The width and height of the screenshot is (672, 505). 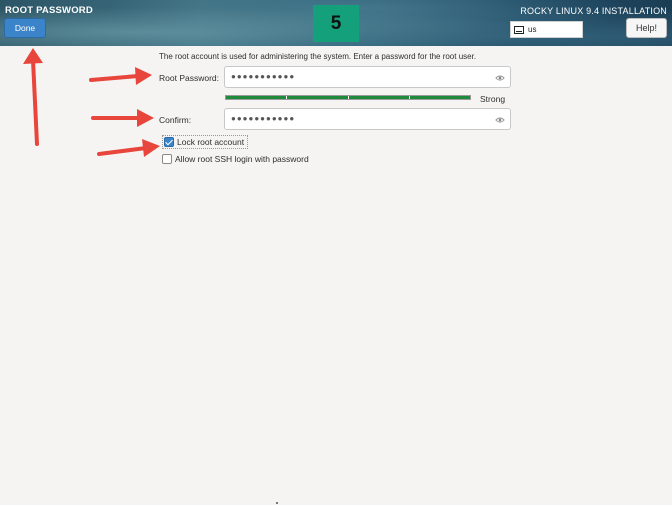 I want to click on lock-root-account-option: Lock root account, so click(x=205, y=142).